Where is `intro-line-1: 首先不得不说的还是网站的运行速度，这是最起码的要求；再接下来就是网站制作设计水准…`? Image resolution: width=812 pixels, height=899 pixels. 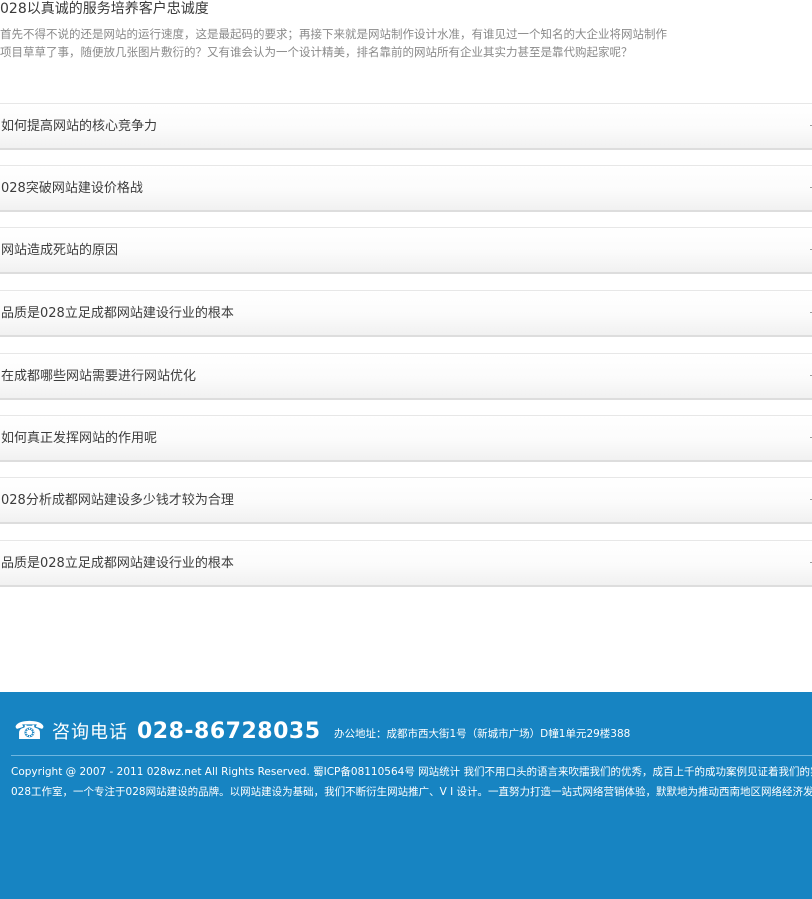 intro-line-1: 首先不得不说的还是网站的运行速度，这是最起码的要求；再接下来就是网站制作设计水准… is located at coordinates (333, 34).